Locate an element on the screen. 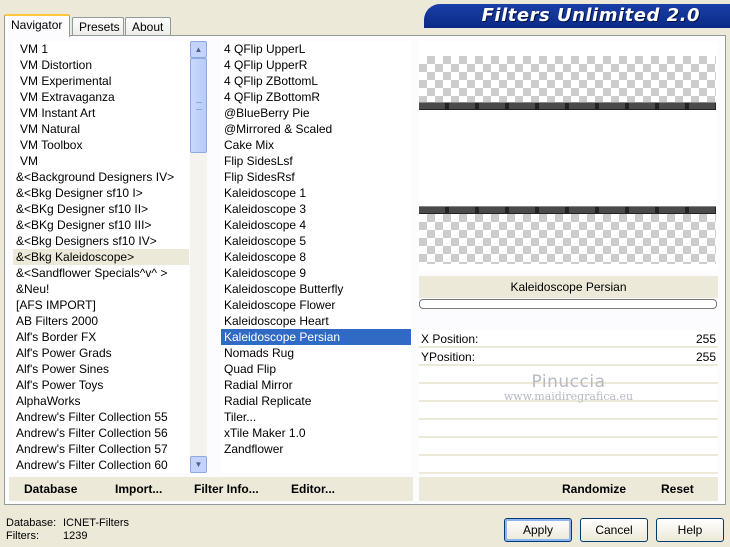 The image size is (730, 547). status-info: Database: ICNET-Filters Filters: 1239 is located at coordinates (67, 530).